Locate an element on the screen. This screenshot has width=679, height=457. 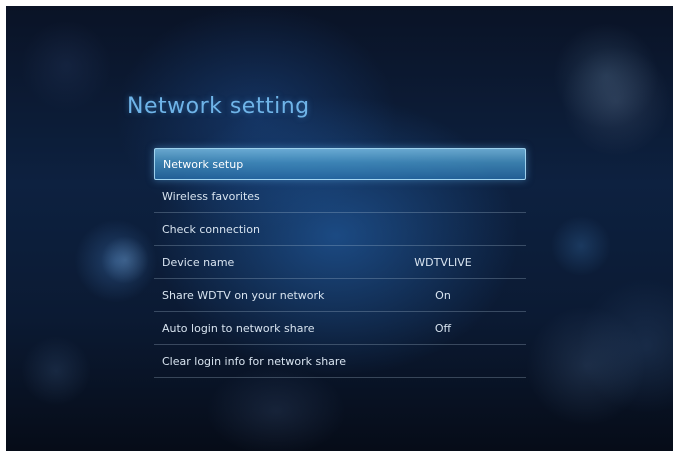
menu-item-device-name: Device name WDTVLIVE is located at coordinates (340, 262).